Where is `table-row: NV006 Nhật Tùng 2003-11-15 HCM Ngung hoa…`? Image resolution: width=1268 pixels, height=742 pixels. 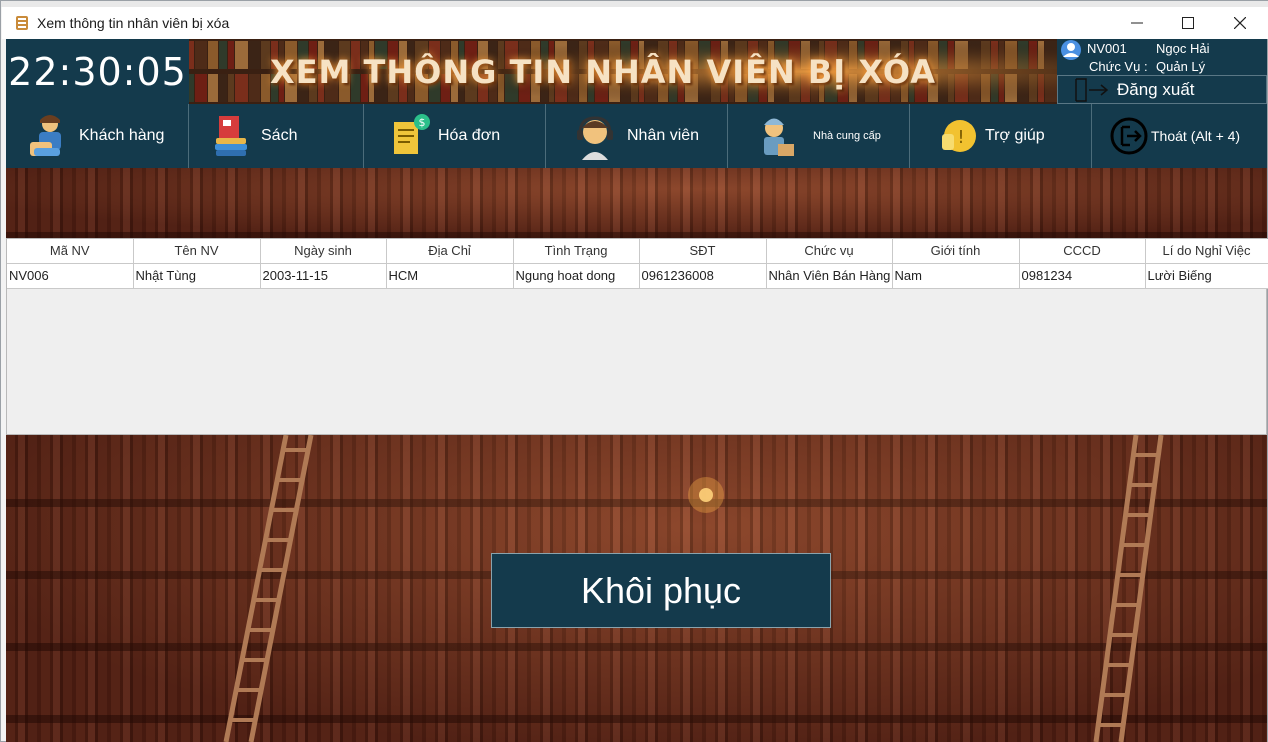 table-row: NV006 Nhật Tùng 2003-11-15 HCM Ngung hoa… is located at coordinates (637, 276).